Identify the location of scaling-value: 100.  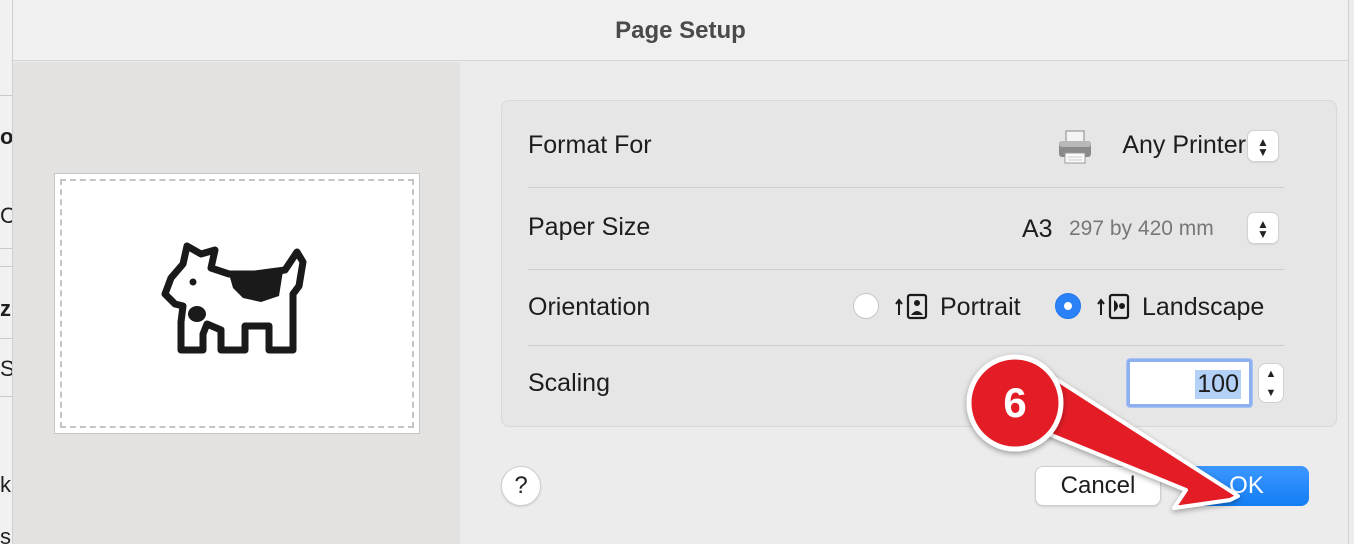
(1218, 384).